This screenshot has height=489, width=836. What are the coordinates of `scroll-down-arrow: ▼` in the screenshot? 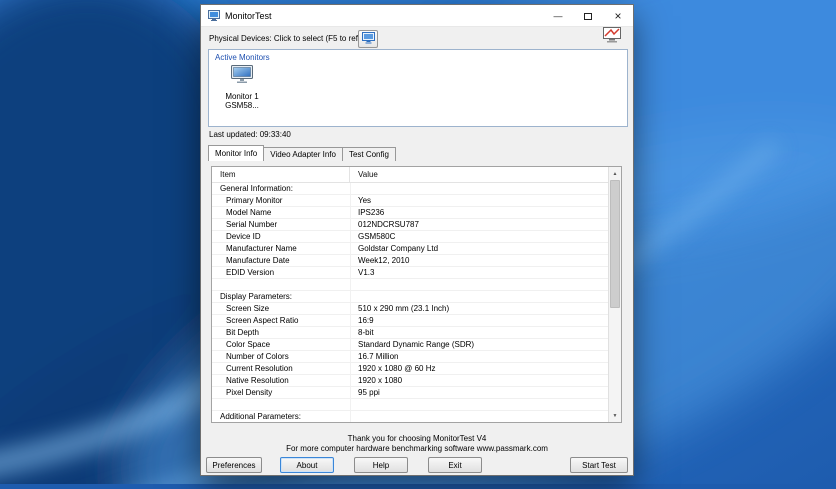 It's located at (615, 415).